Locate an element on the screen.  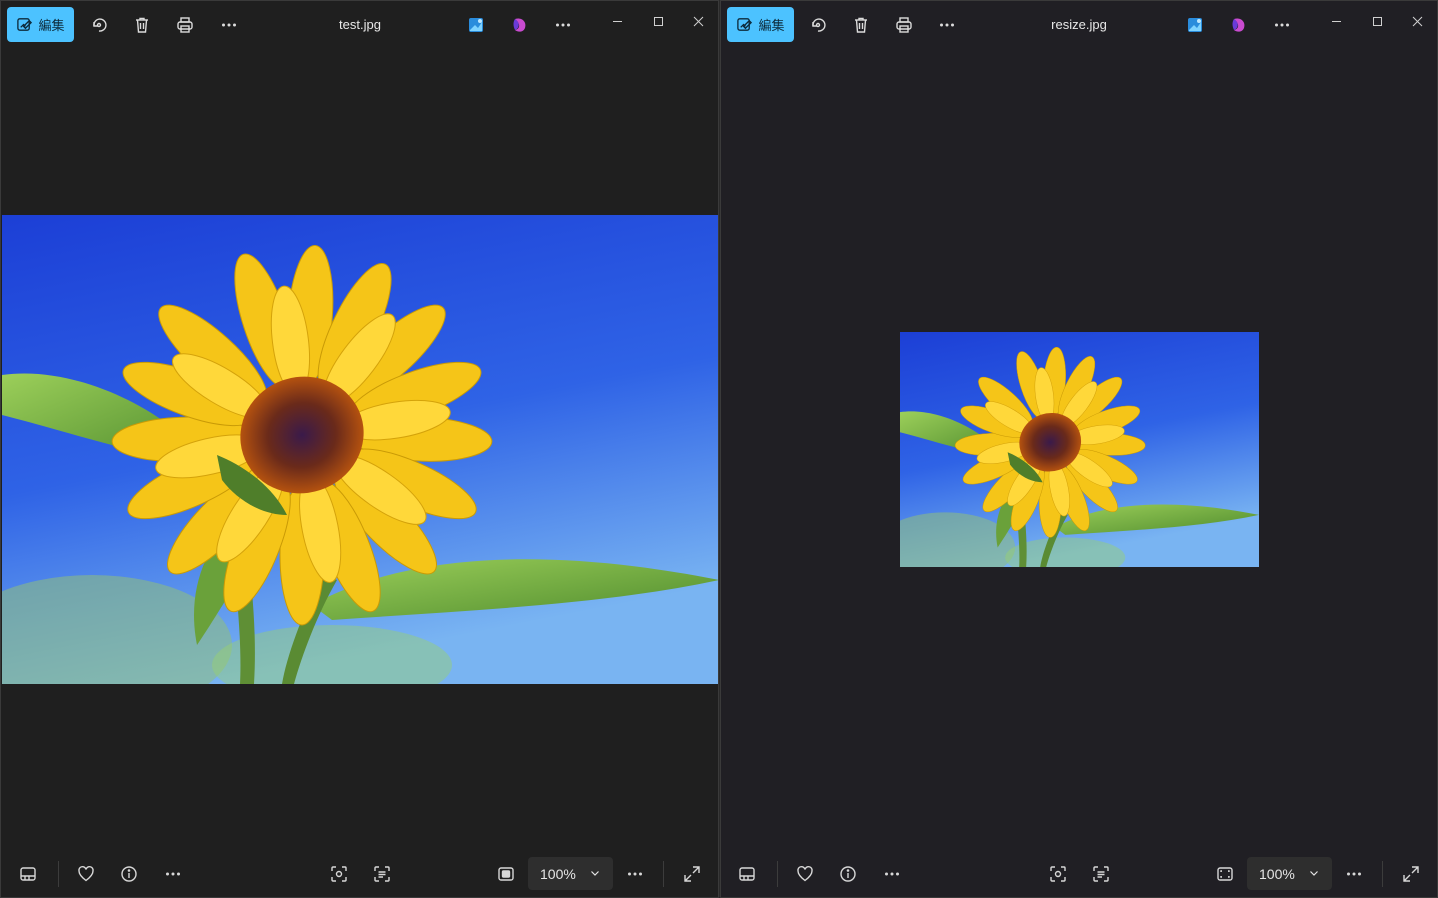
toolbar: 編集 test.jpg is located at coordinates (359, 25).